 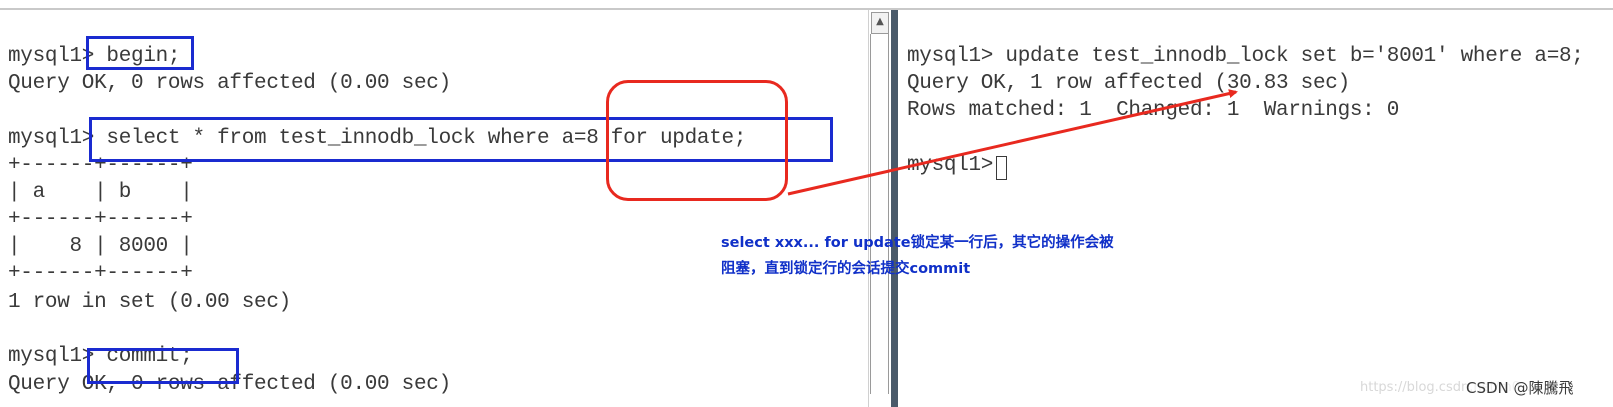 What do you see at coordinates (1128, 83) in the screenshot?
I see `terminal-line: Query OK, 1 row affected (30.83 sec)` at bounding box center [1128, 83].